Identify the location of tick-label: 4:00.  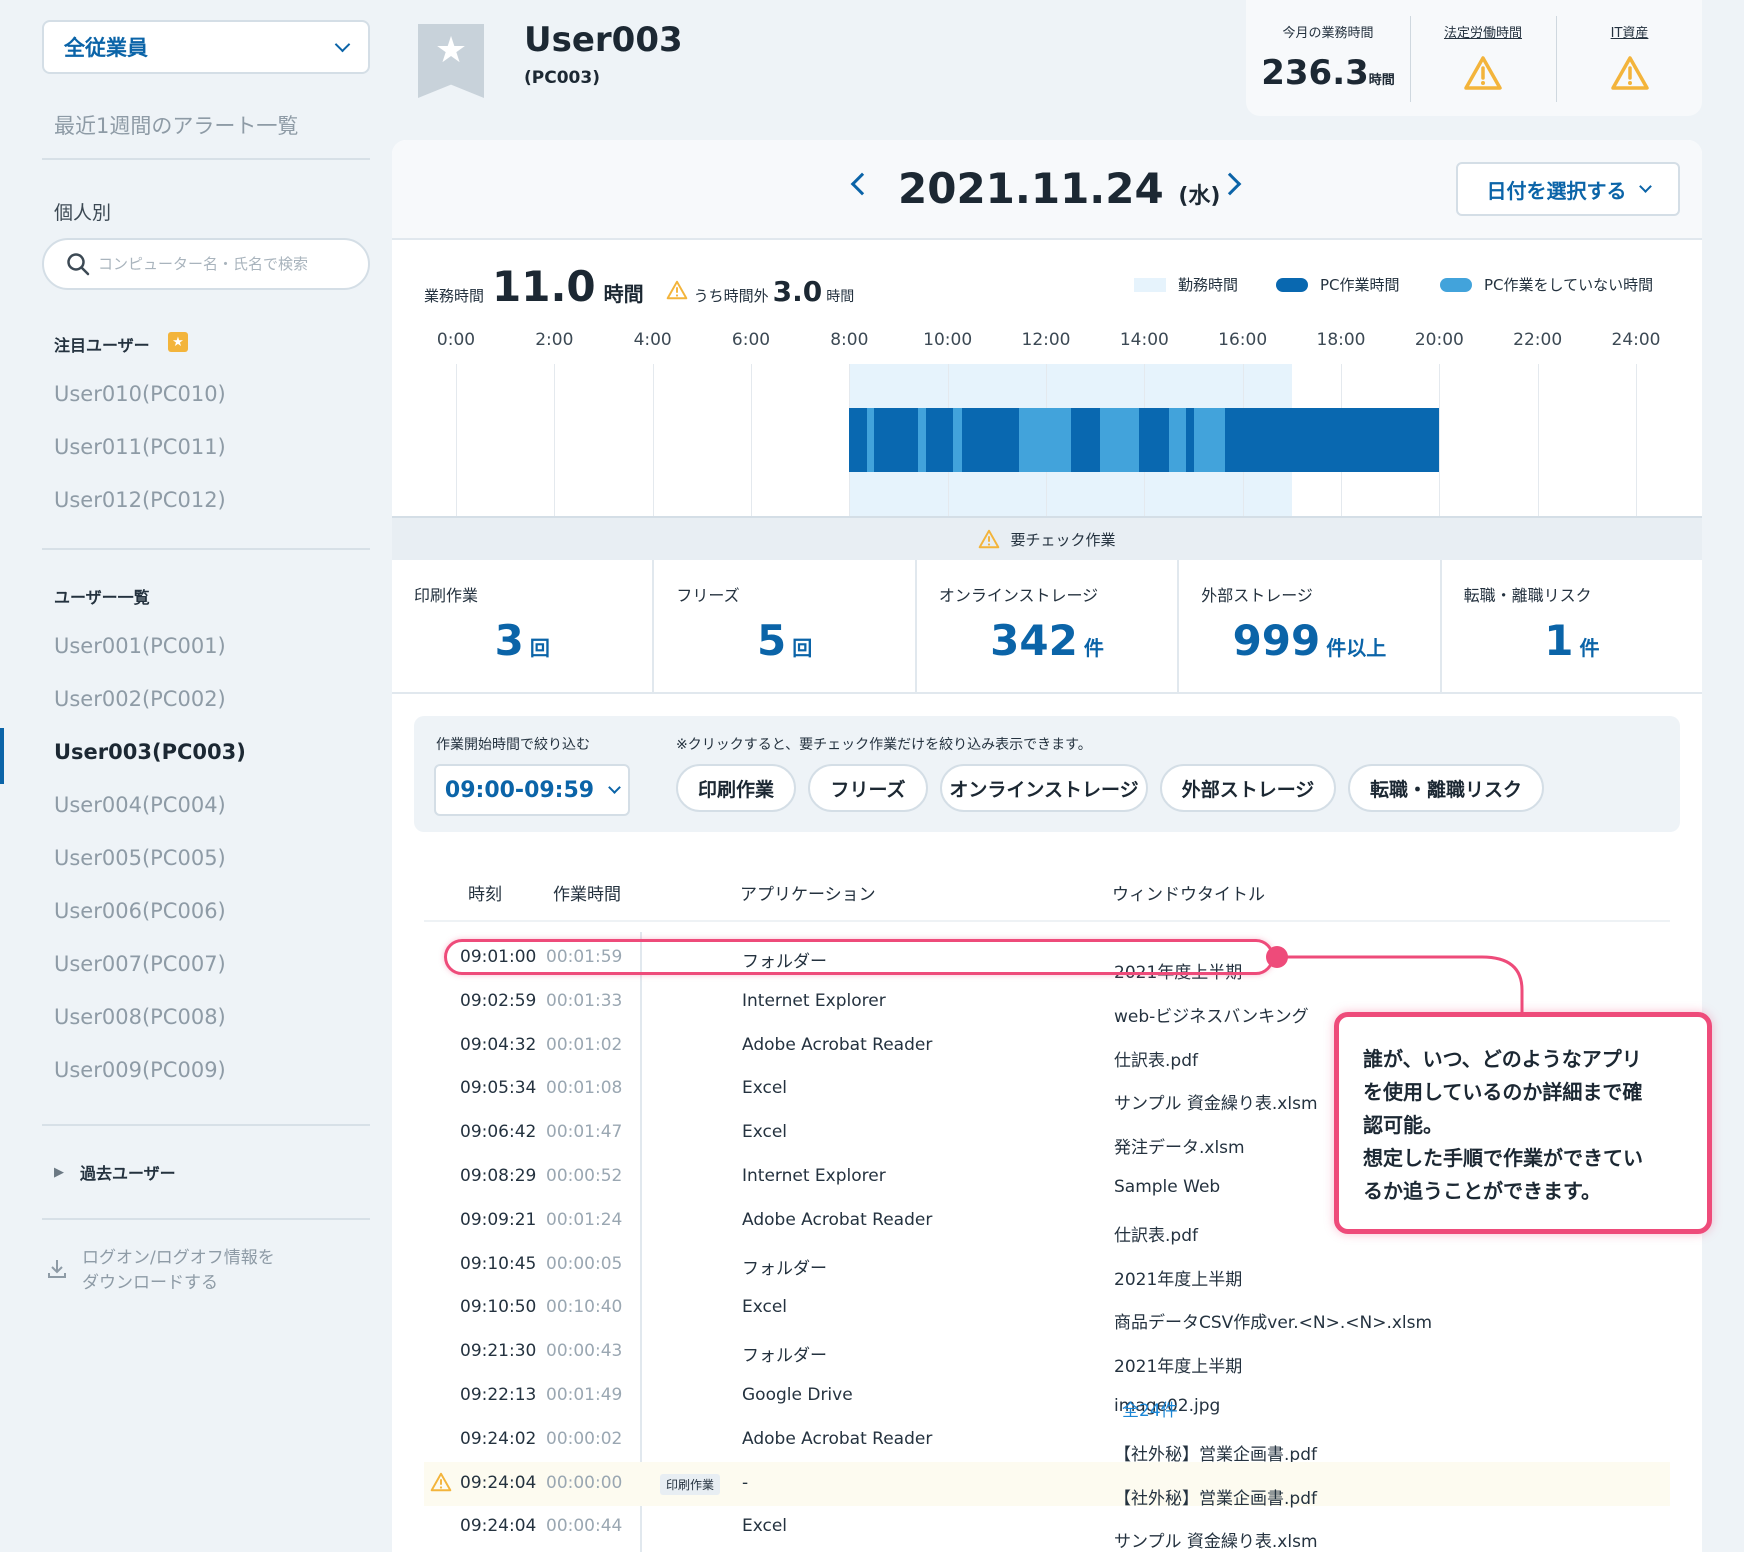
(652, 340).